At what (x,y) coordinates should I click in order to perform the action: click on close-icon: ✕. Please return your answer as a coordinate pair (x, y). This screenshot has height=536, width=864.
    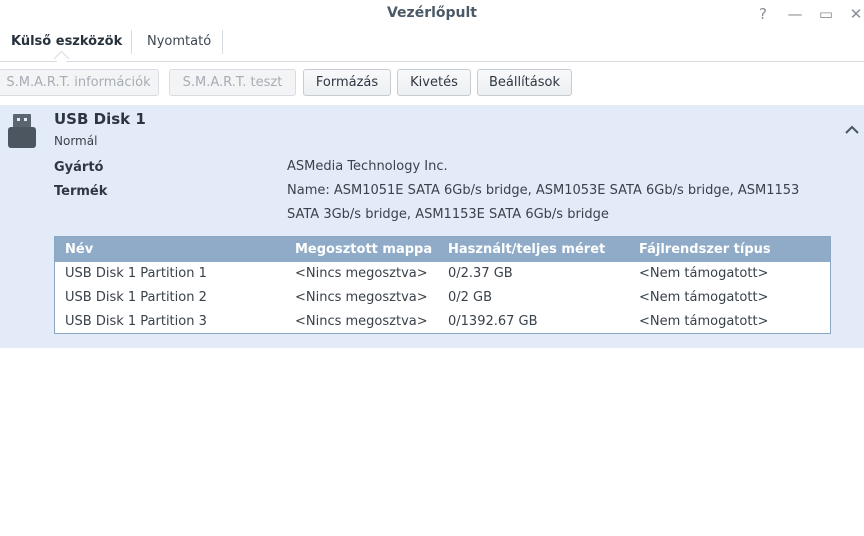
    Looking at the image, I should click on (855, 14).